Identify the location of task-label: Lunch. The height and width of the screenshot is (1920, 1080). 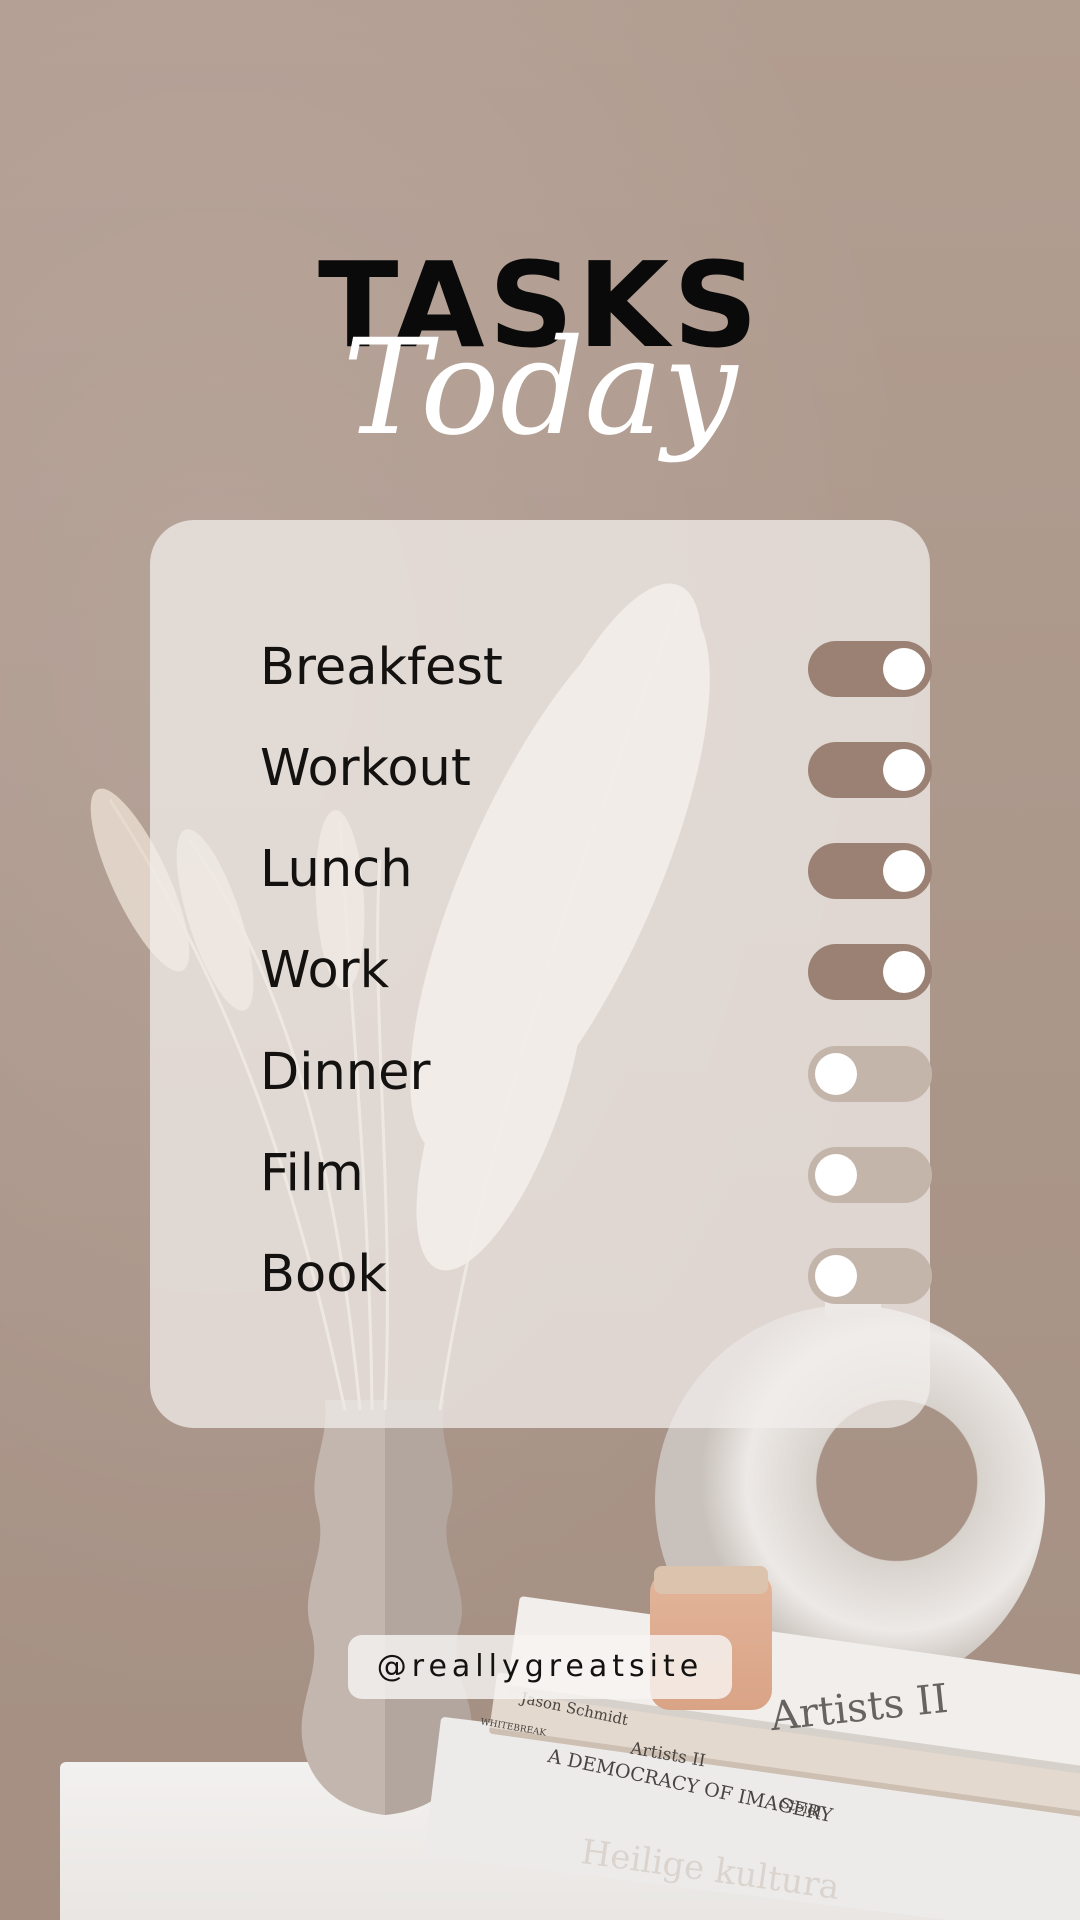
(336, 869).